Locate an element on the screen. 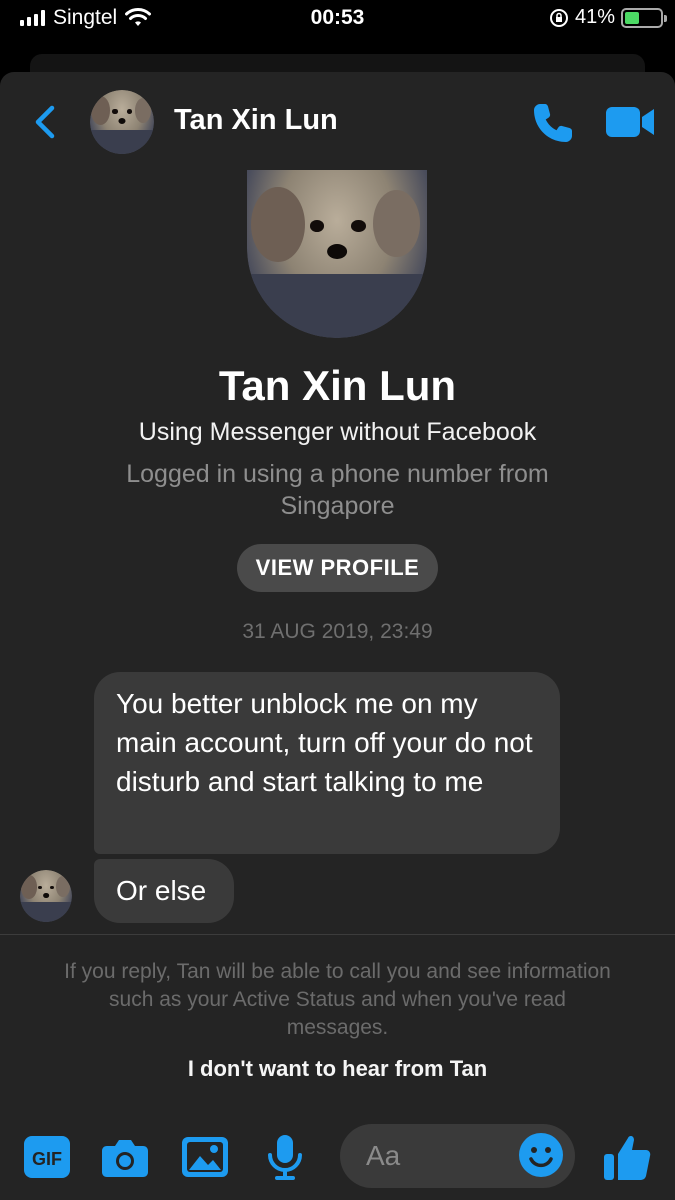 The width and height of the screenshot is (675, 1200). video-call-button is located at coordinates (630, 122).